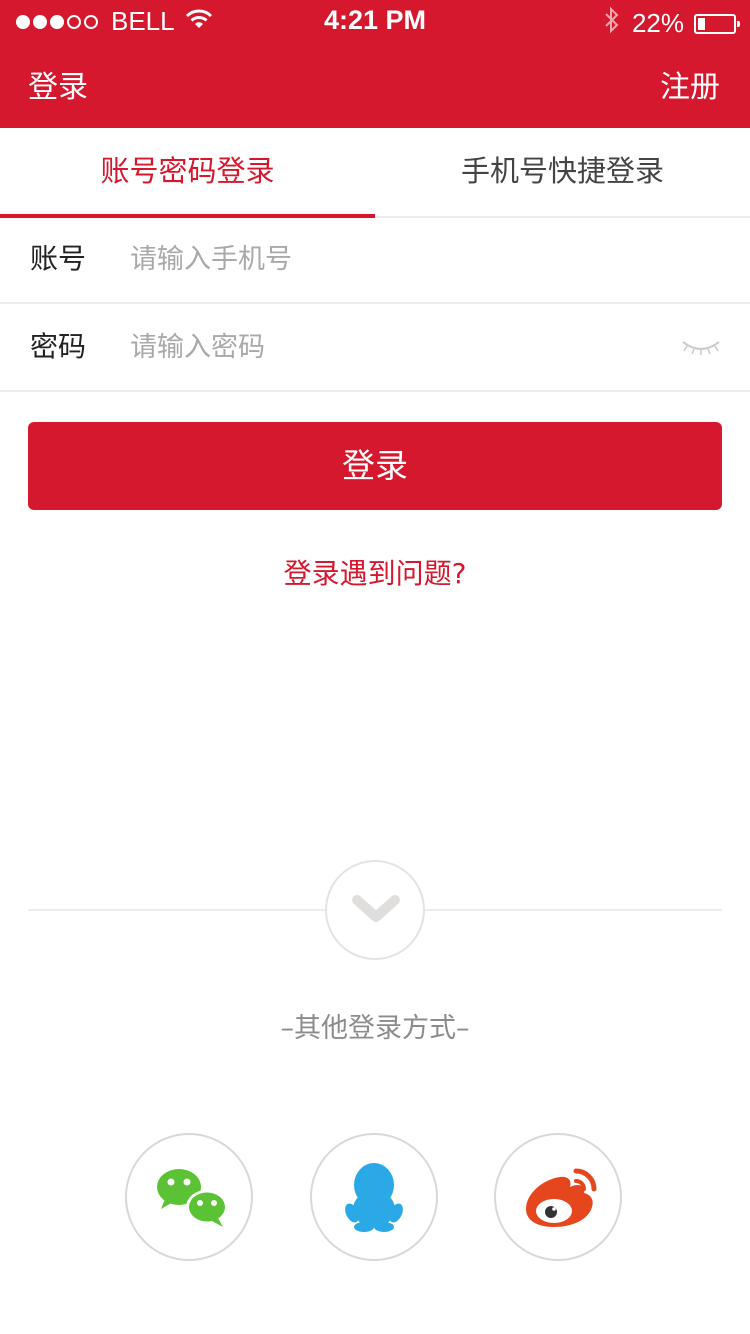  I want to click on weibo-icon, so click(561, 1197).